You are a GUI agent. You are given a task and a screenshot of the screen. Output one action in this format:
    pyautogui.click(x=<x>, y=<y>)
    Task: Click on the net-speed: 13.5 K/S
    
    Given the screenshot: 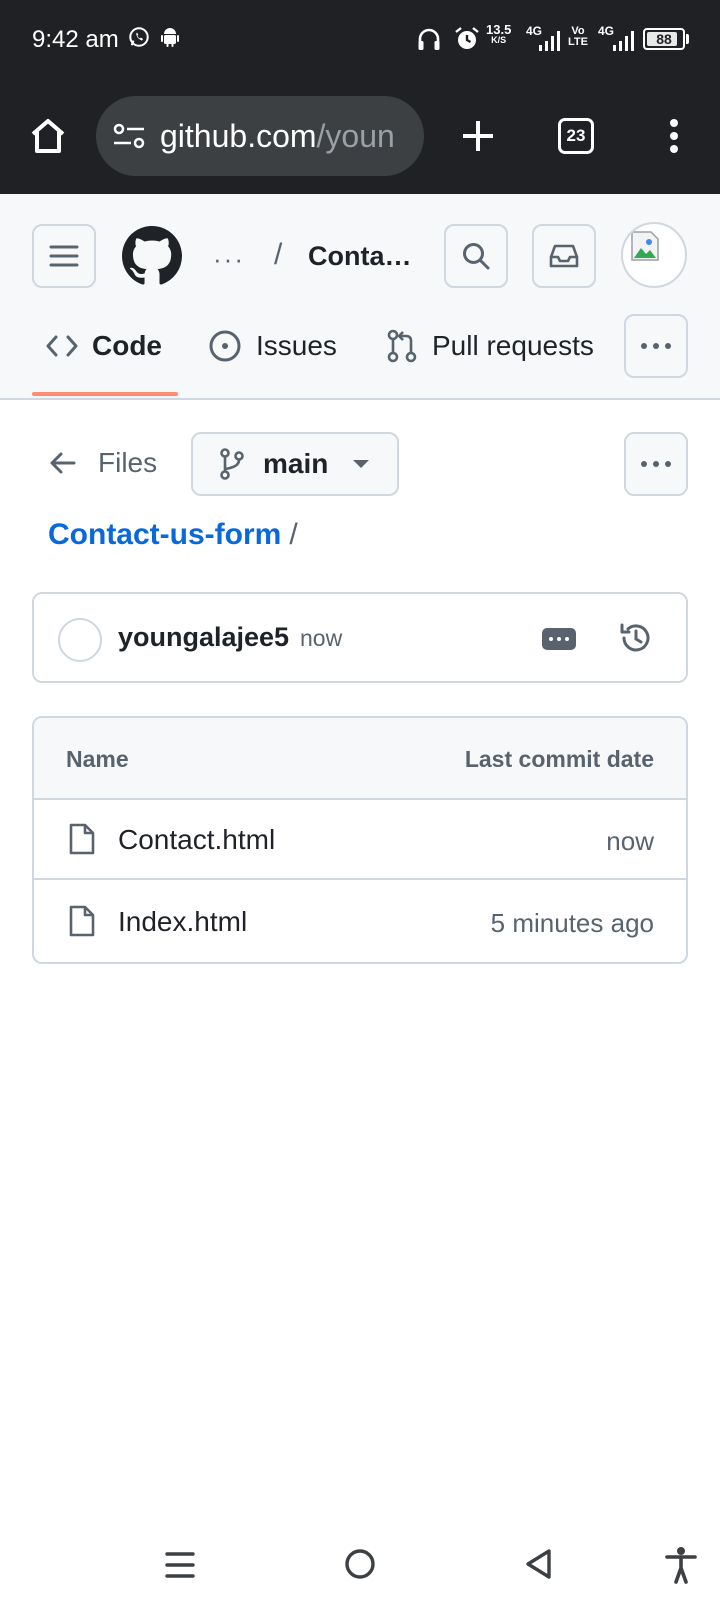 What is the action you would take?
    pyautogui.click(x=499, y=34)
    